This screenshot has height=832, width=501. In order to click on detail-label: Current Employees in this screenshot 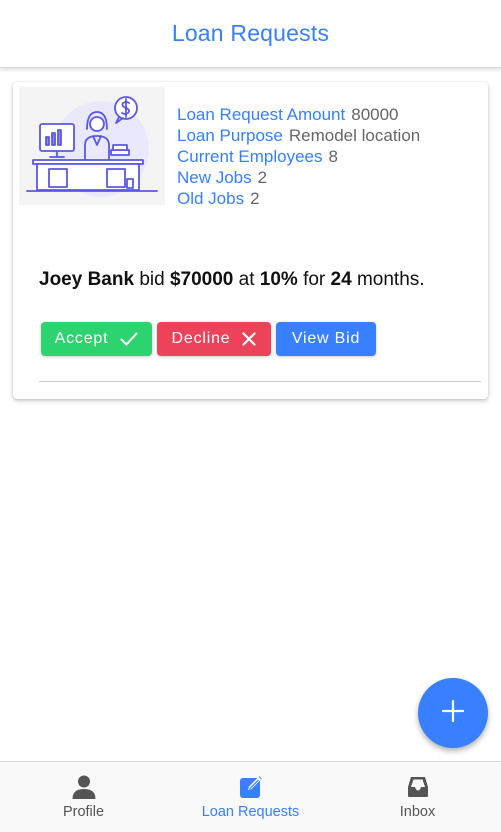, I will do `click(250, 156)`.